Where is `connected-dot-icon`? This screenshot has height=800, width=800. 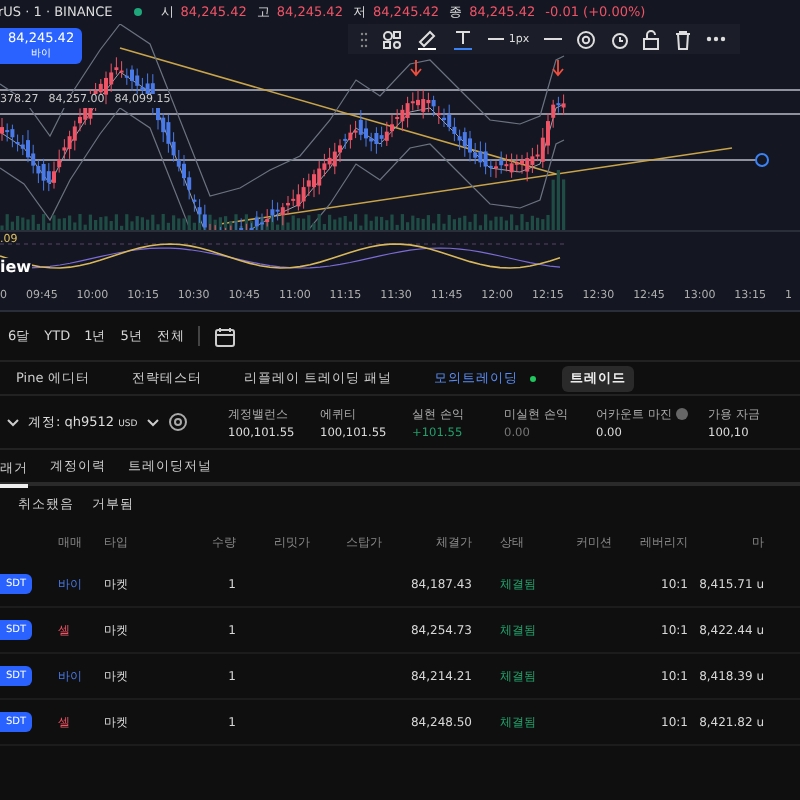 connected-dot-icon is located at coordinates (532, 378).